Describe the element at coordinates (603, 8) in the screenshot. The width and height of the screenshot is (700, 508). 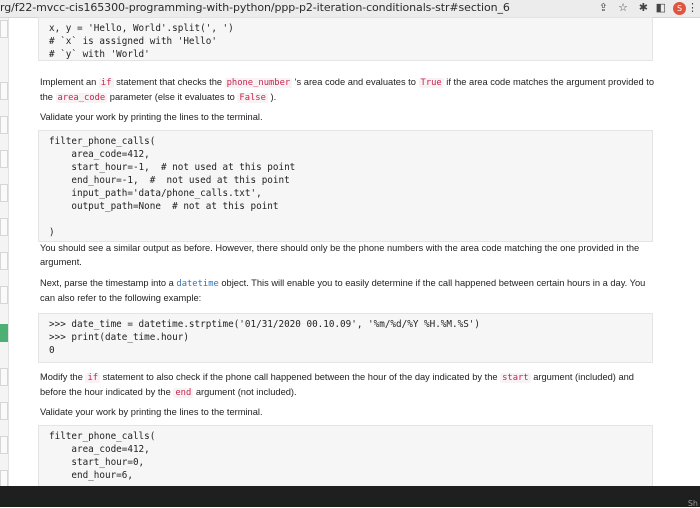
I see `share-icon: ⇪` at that location.